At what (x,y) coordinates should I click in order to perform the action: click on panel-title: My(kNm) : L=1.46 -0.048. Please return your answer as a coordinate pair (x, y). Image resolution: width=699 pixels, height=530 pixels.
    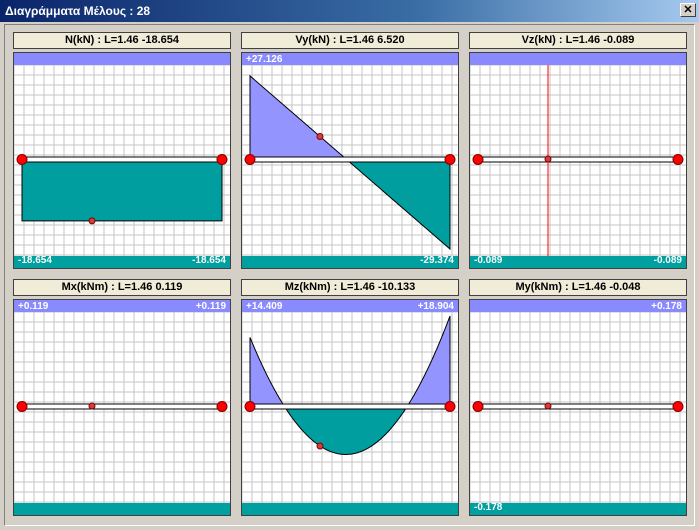
    Looking at the image, I should click on (578, 287).